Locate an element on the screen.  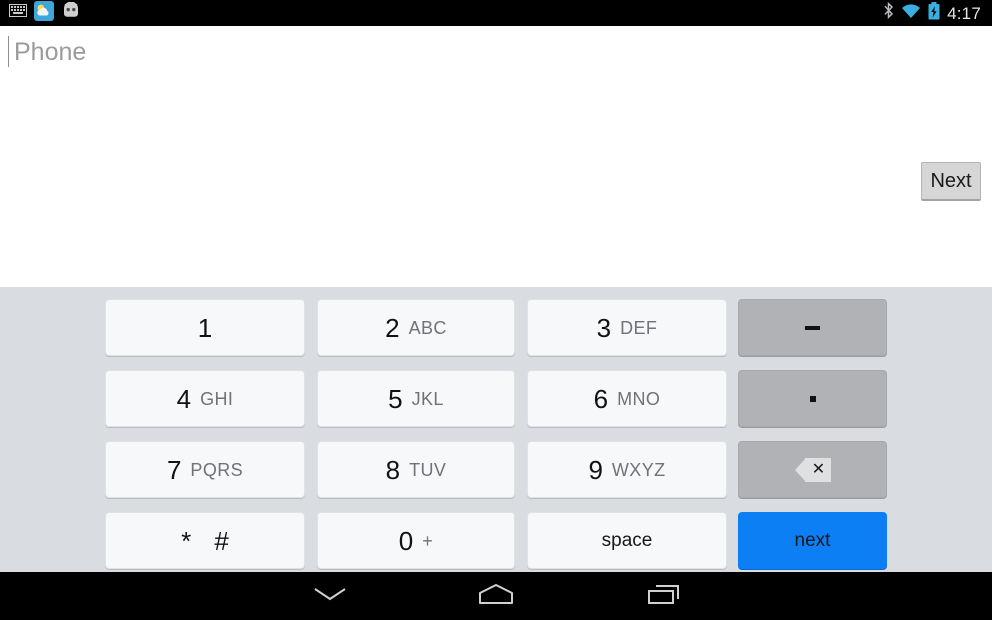
key-1: 1 is located at coordinates (205, 327).